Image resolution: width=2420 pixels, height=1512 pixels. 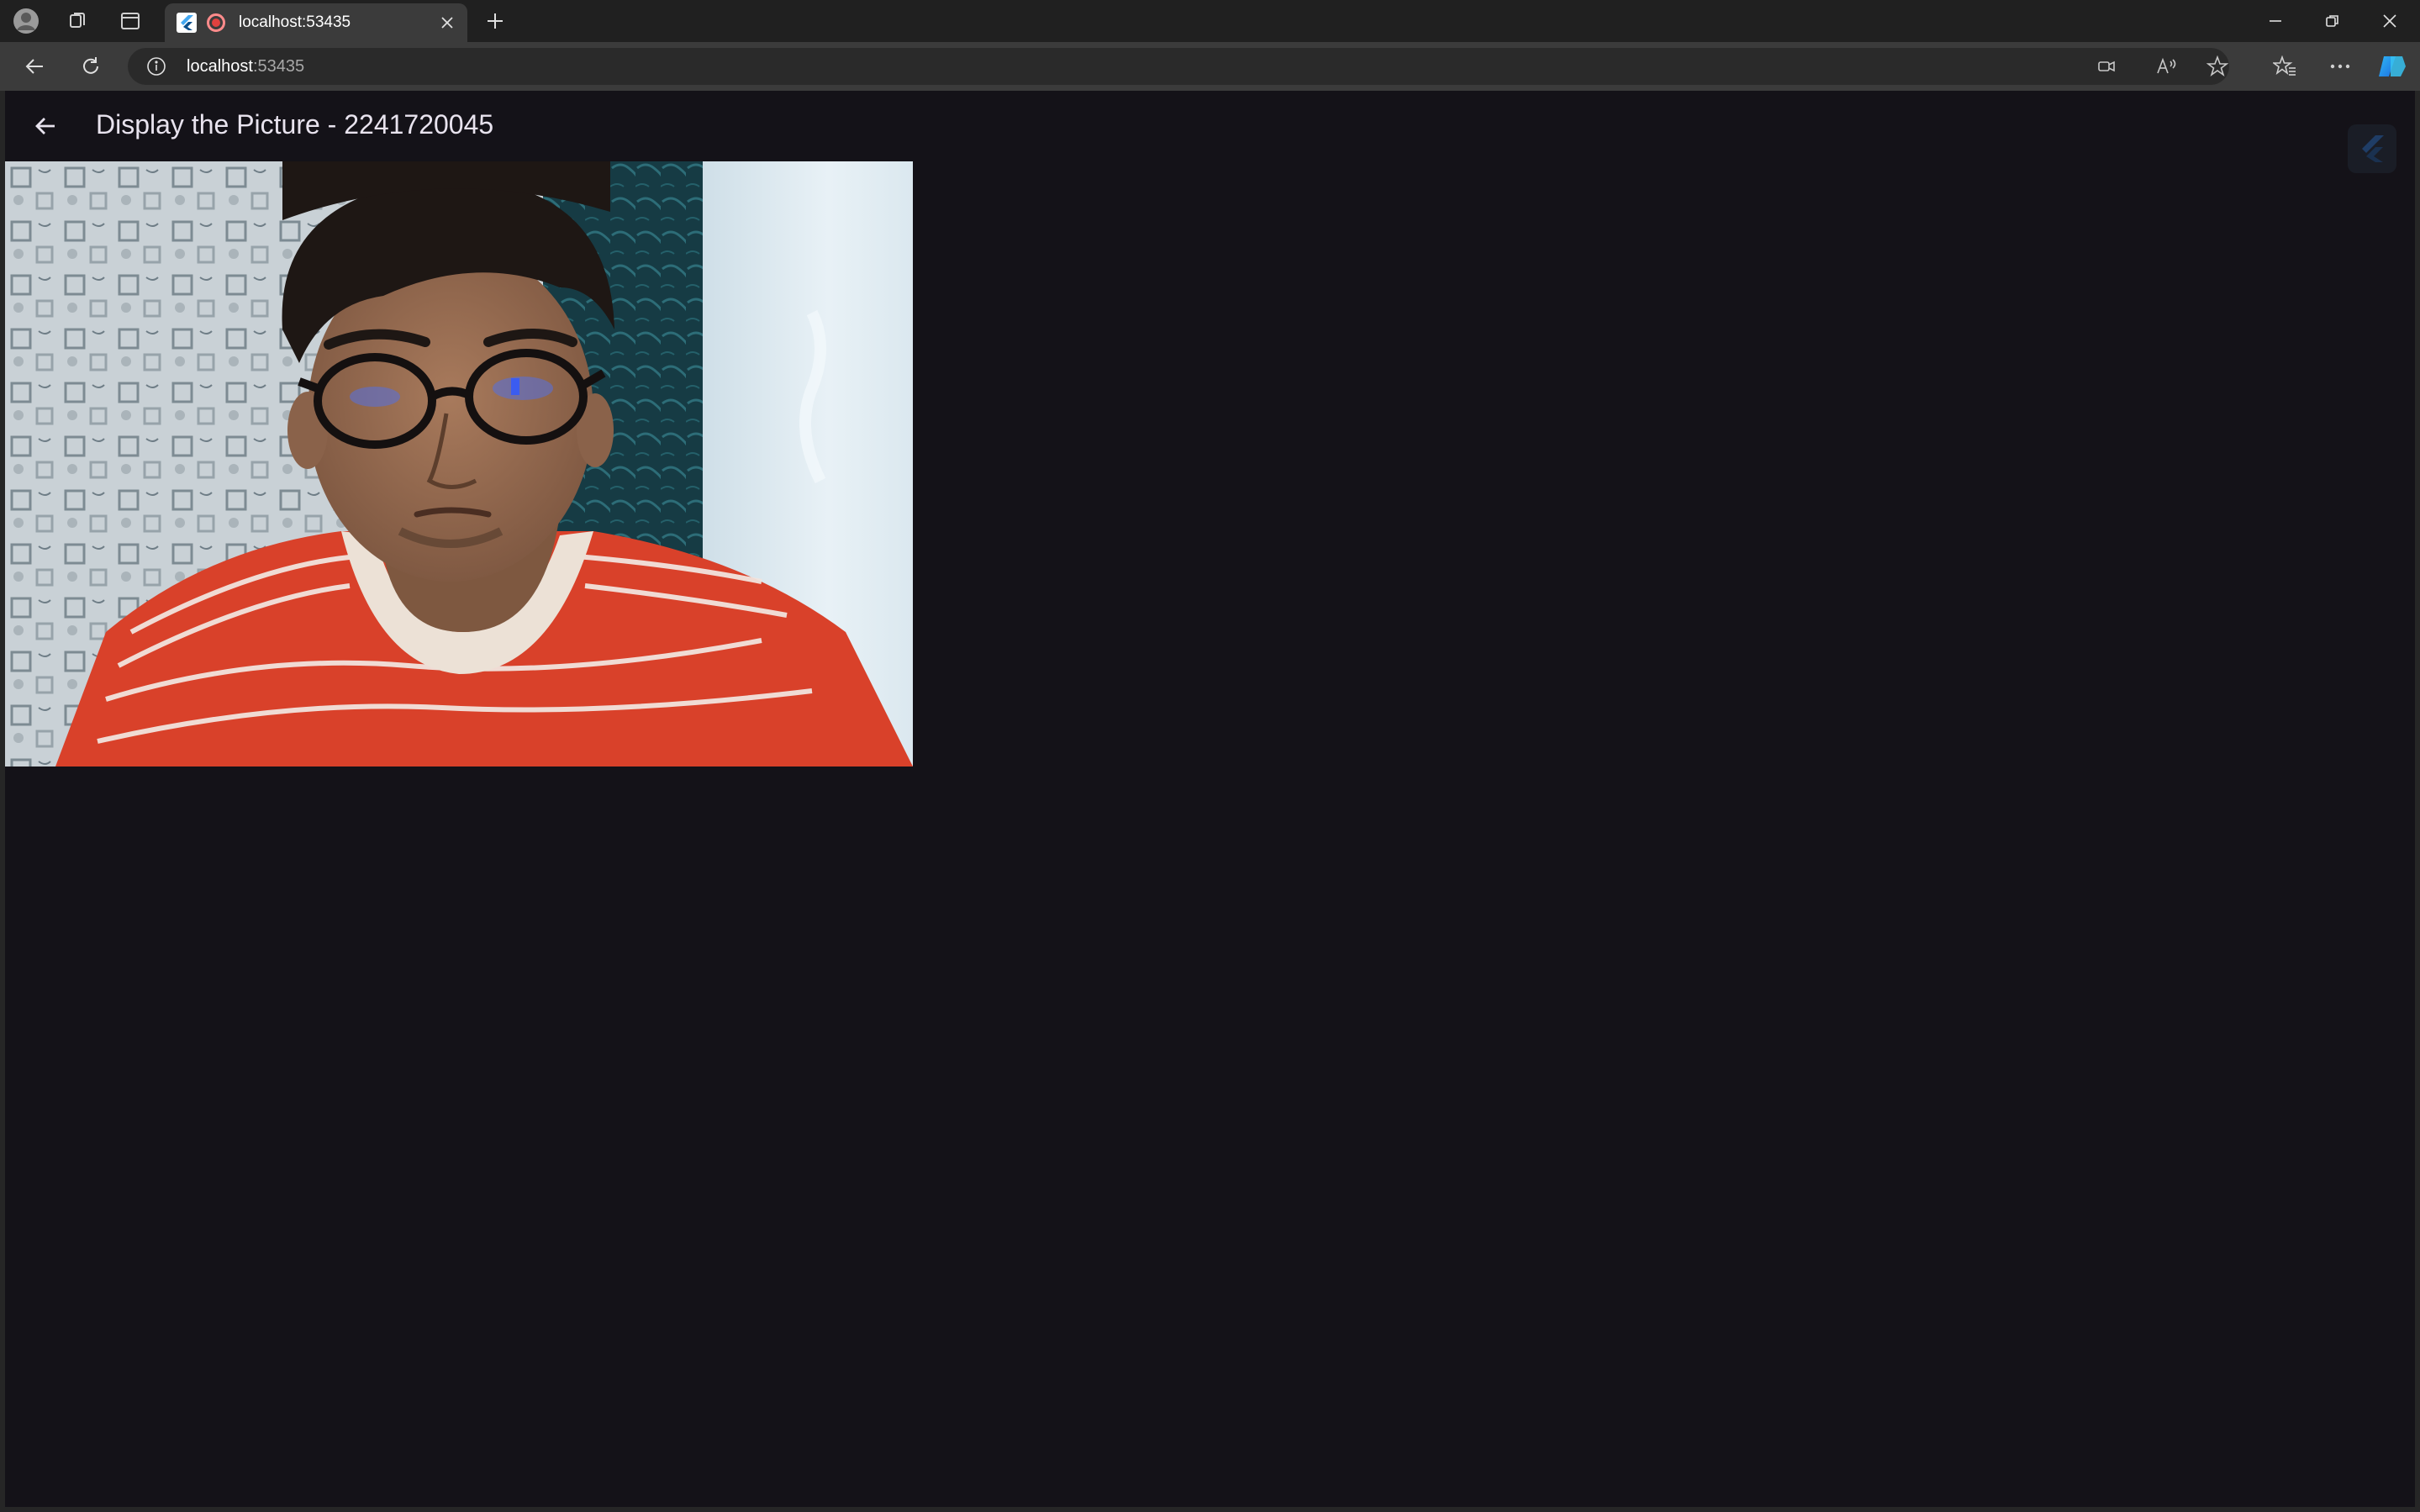 I want to click on close-tab-button, so click(x=447, y=23).